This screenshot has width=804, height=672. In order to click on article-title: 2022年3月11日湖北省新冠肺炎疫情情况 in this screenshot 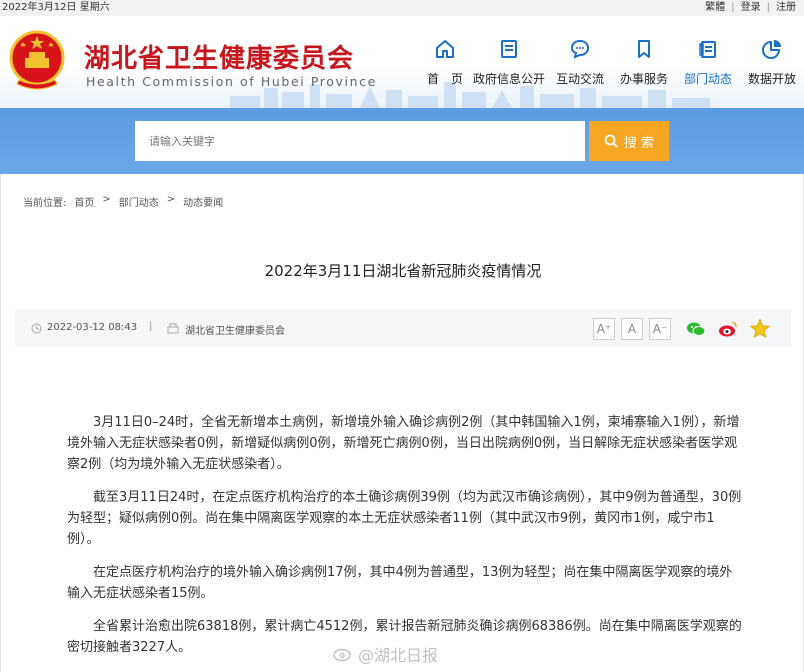, I will do `click(403, 271)`.